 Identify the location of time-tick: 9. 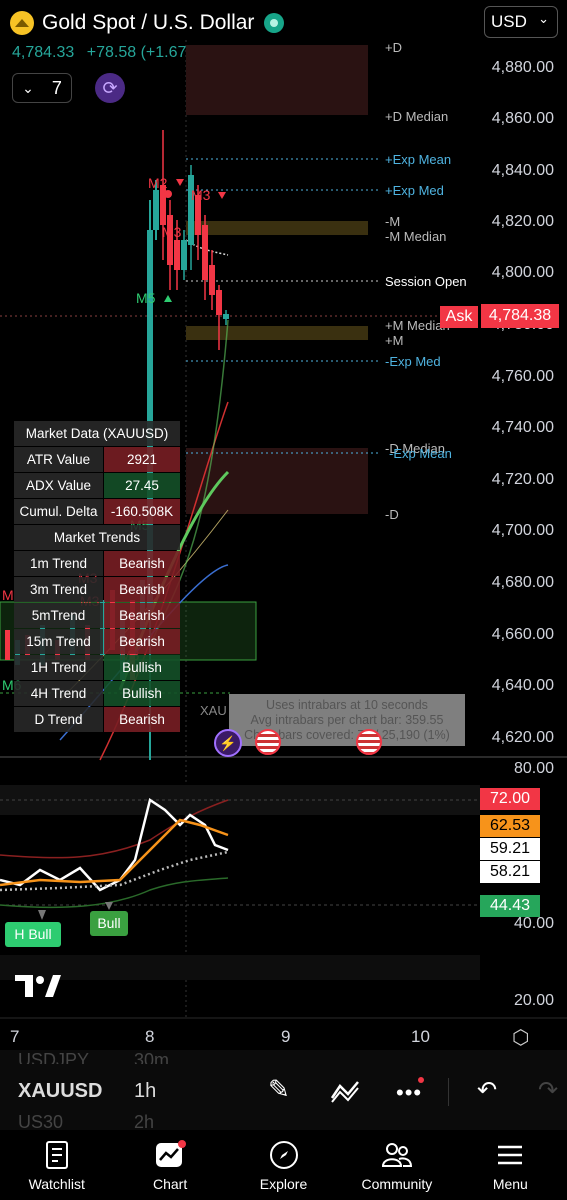
(286, 1036).